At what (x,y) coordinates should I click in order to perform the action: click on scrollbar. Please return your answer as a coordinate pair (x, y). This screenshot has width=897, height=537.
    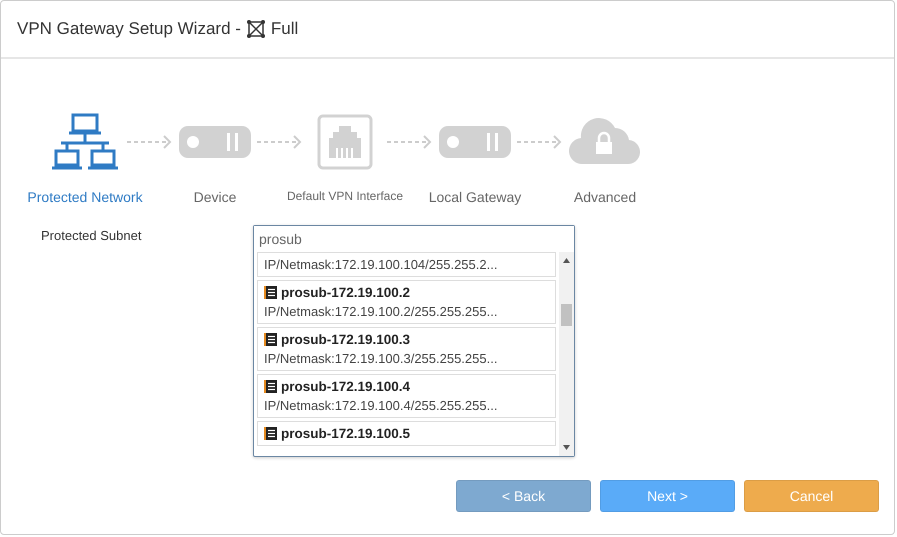
    Looking at the image, I should click on (566, 354).